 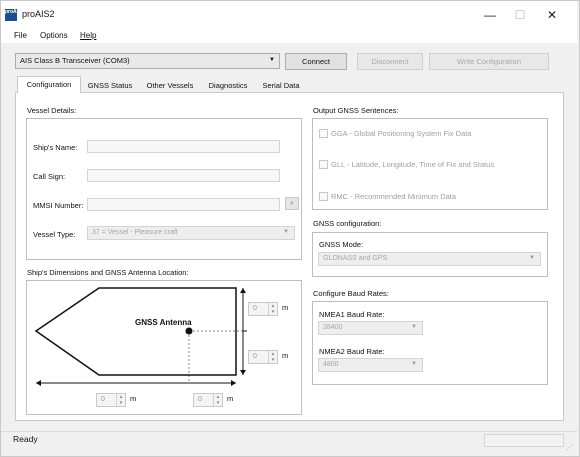 I want to click on menu-file: File, so click(x=20, y=35).